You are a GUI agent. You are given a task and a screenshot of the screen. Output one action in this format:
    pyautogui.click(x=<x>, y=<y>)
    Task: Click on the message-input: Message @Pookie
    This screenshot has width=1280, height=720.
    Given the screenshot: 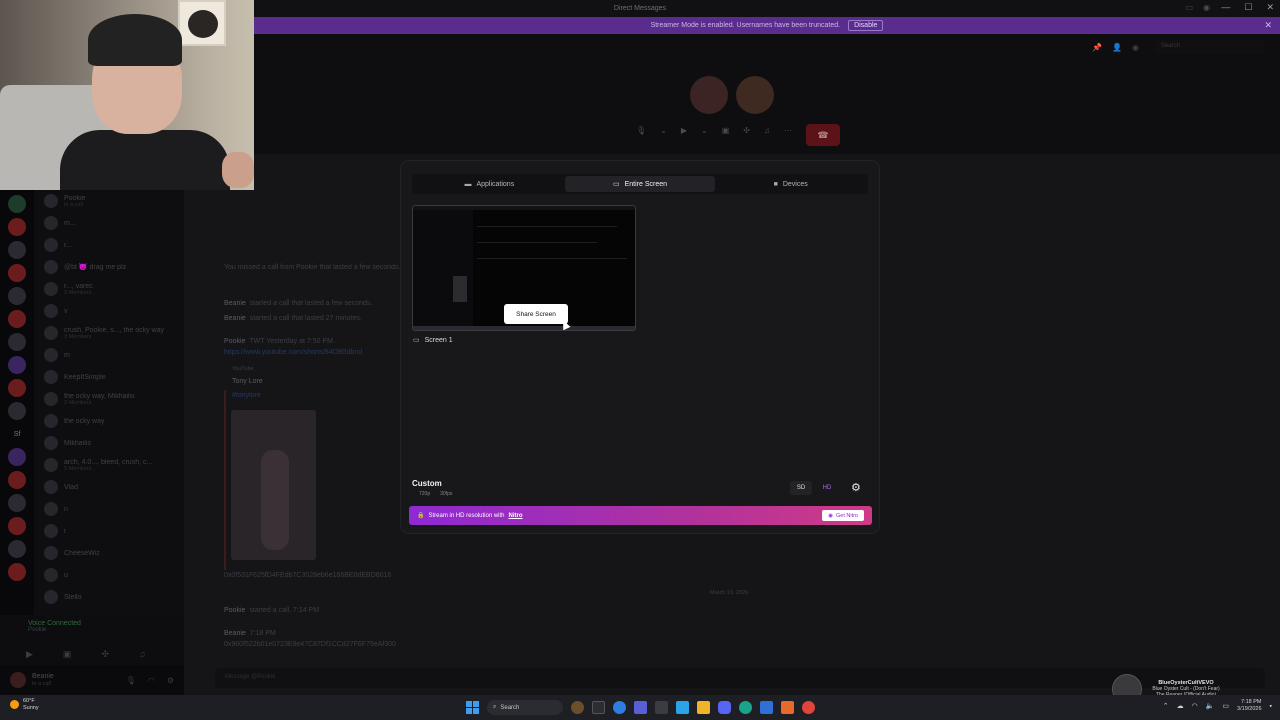 What is the action you would take?
    pyautogui.click(x=740, y=678)
    